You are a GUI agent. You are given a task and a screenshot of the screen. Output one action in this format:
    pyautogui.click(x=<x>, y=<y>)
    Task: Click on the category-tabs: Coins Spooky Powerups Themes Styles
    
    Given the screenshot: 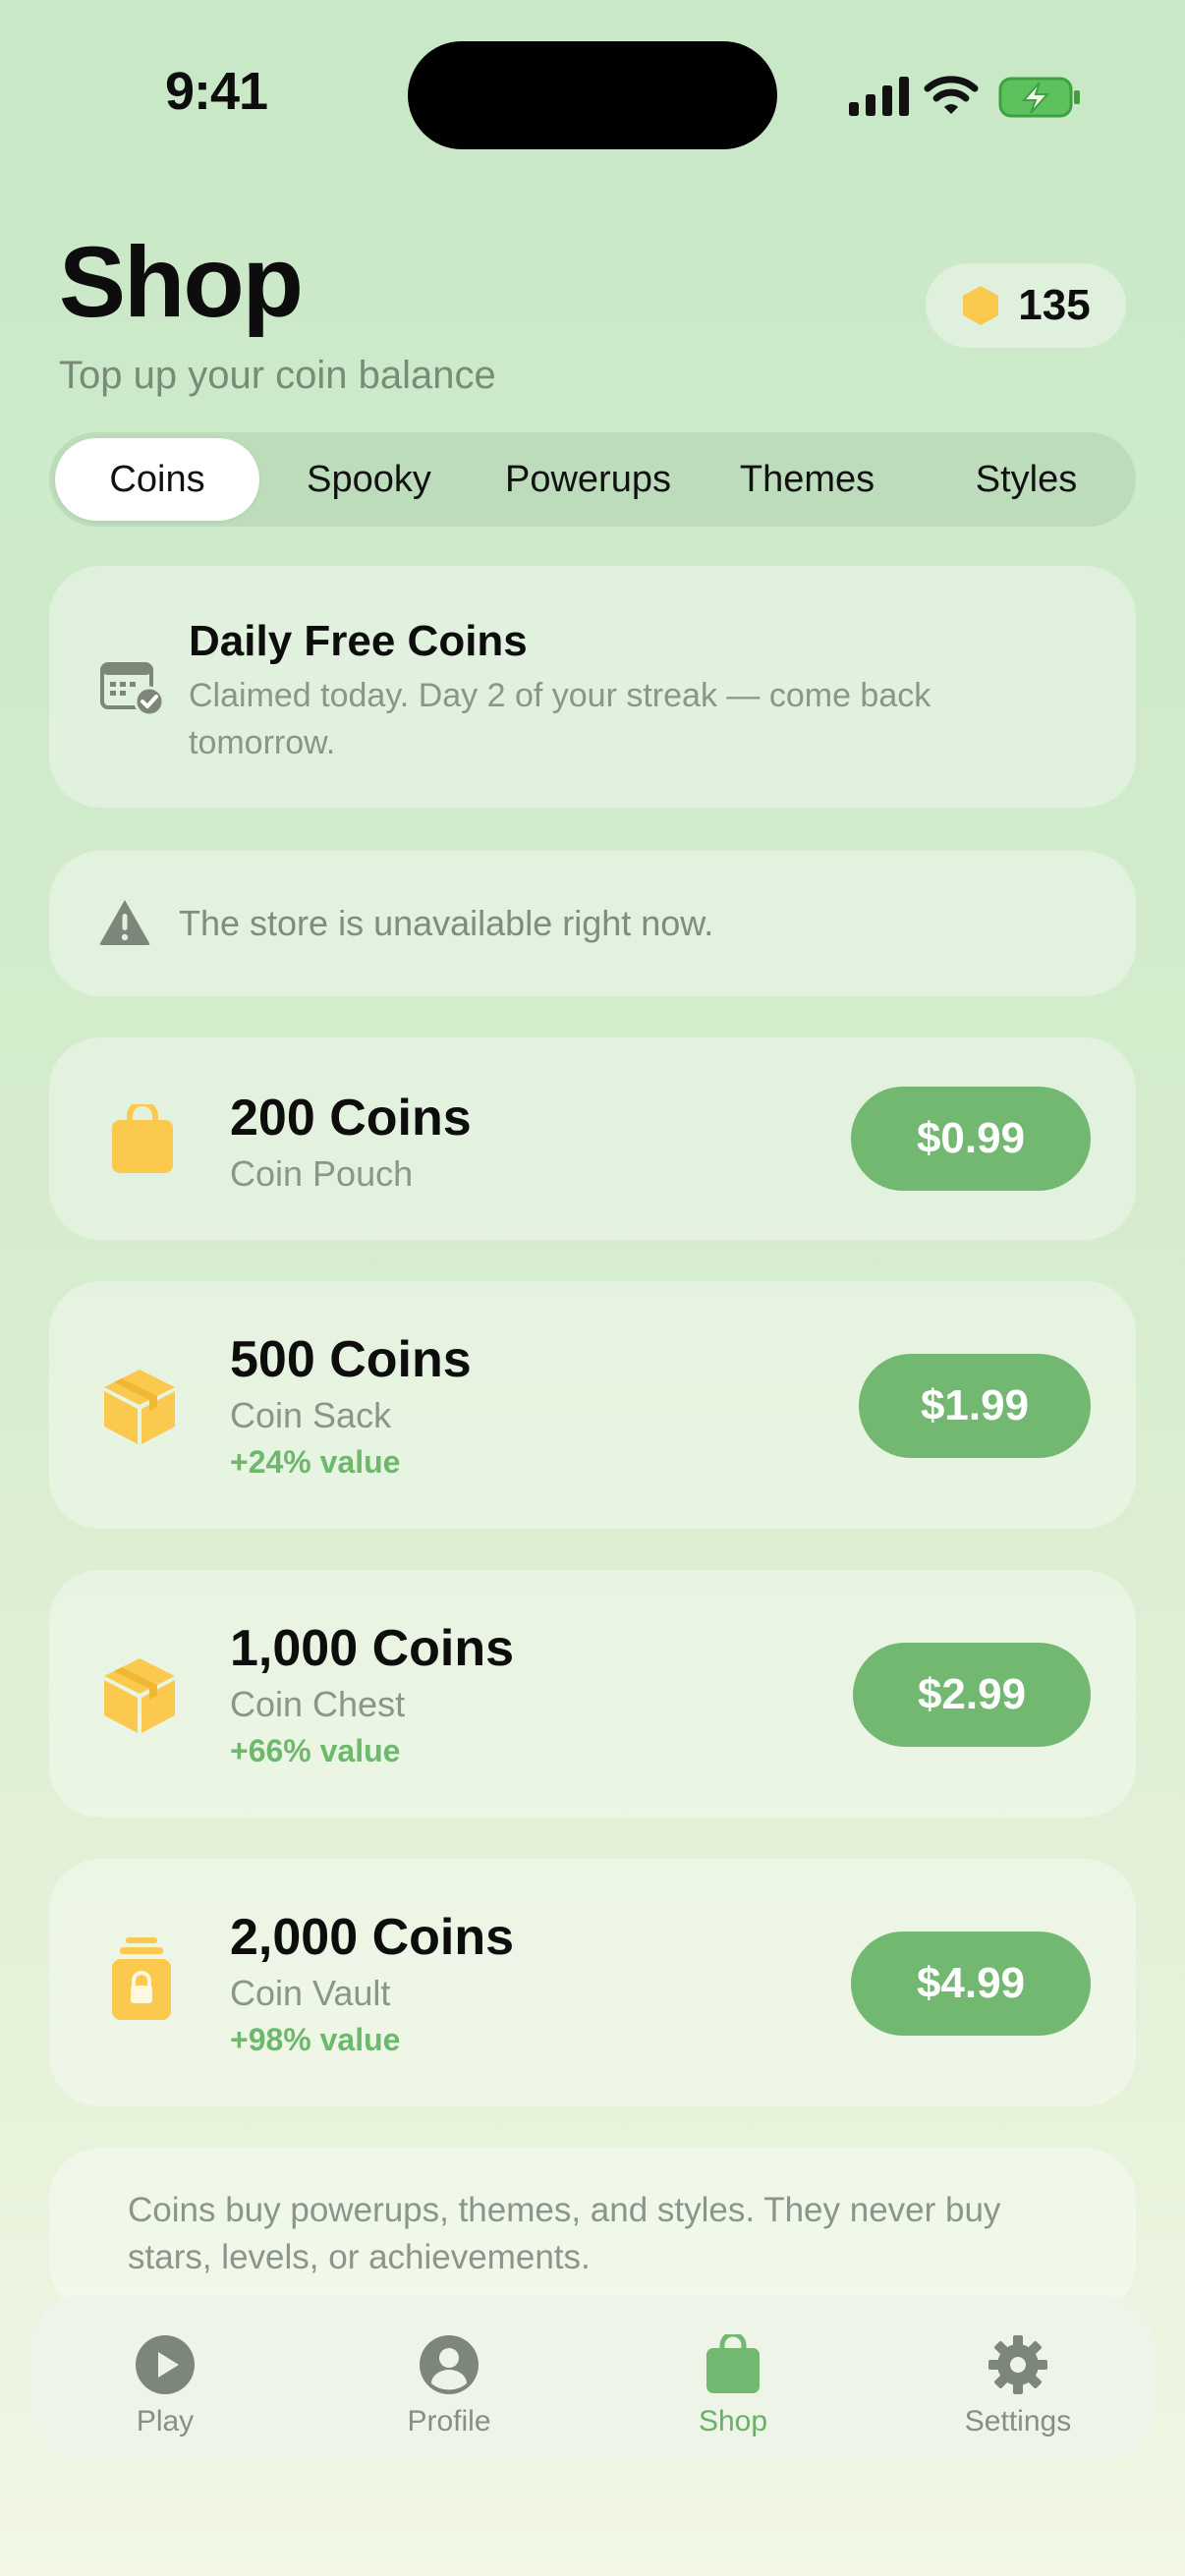 What is the action you would take?
    pyautogui.click(x=592, y=479)
    